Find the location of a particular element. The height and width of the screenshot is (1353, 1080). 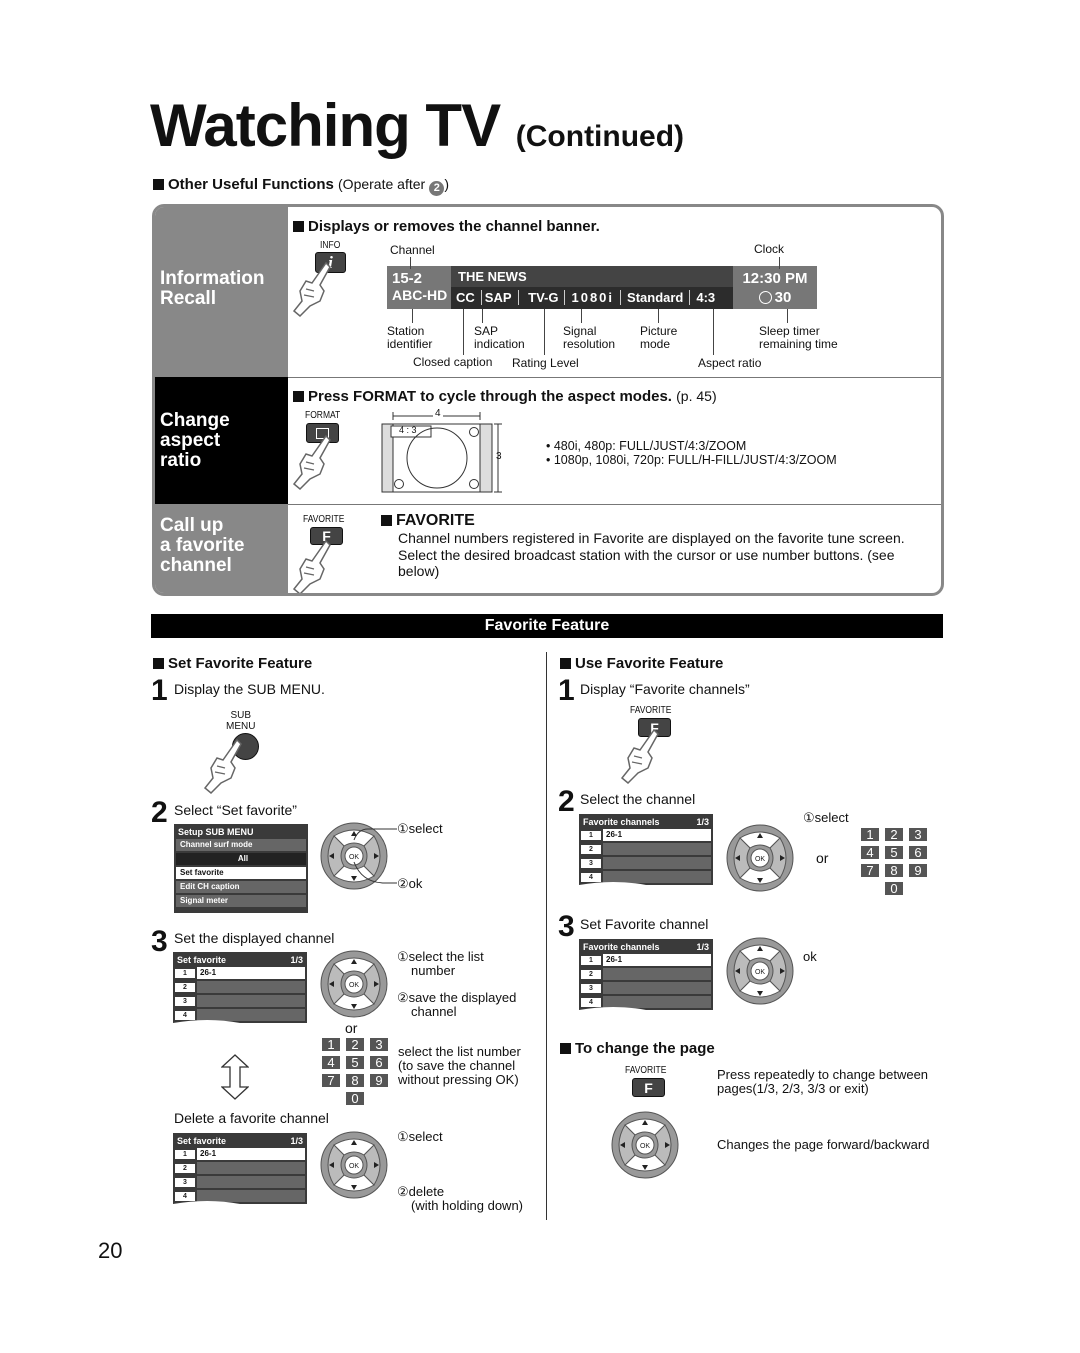

callout-clock: Clock is located at coordinates (769, 249).